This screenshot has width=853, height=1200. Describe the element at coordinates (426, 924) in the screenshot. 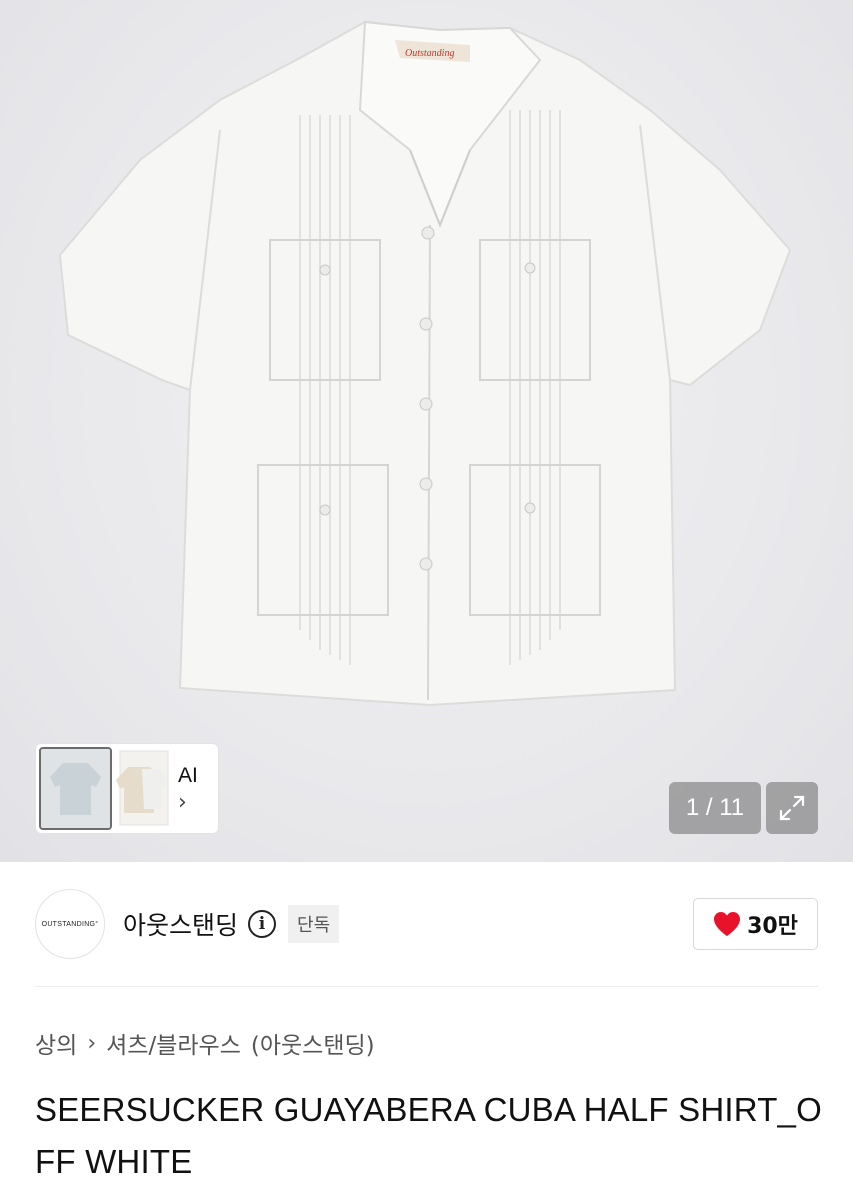

I see `brand-row: OUTSTANDING° 아웃스탠딩 i 단독 30만` at that location.